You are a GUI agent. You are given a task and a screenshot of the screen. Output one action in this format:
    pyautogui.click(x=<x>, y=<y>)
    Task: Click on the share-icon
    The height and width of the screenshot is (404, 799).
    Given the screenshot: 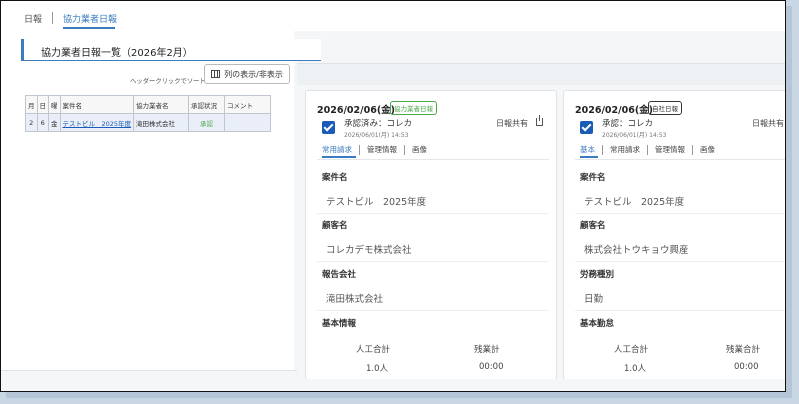 What is the action you would take?
    pyautogui.click(x=539, y=120)
    